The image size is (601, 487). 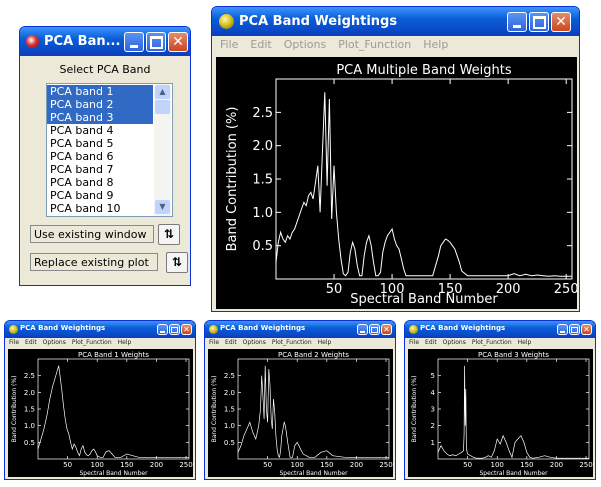 I want to click on scroll-down-button: ▼, so click(x=162, y=207).